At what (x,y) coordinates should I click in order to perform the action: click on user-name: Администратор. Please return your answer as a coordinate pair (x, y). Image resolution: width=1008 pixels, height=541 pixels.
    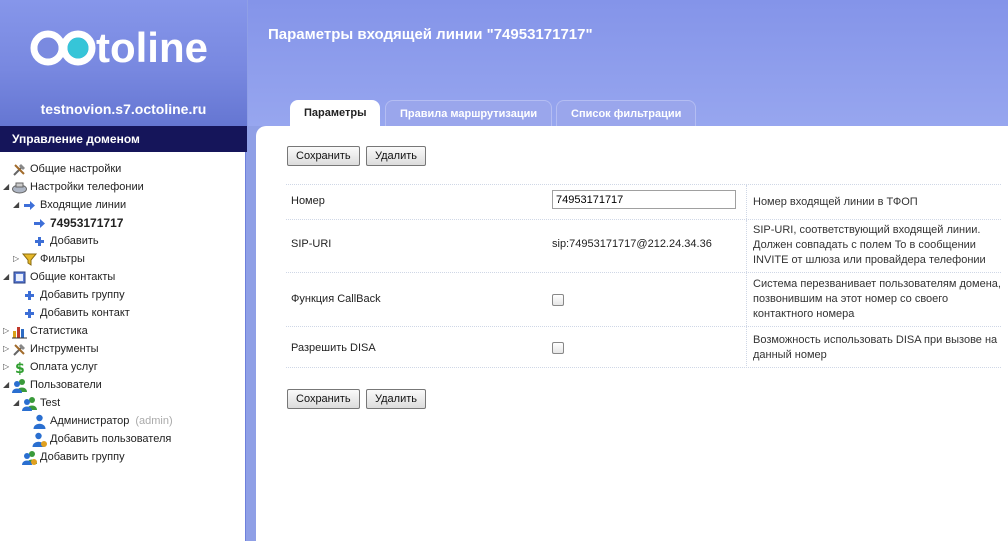
    Looking at the image, I should click on (90, 421).